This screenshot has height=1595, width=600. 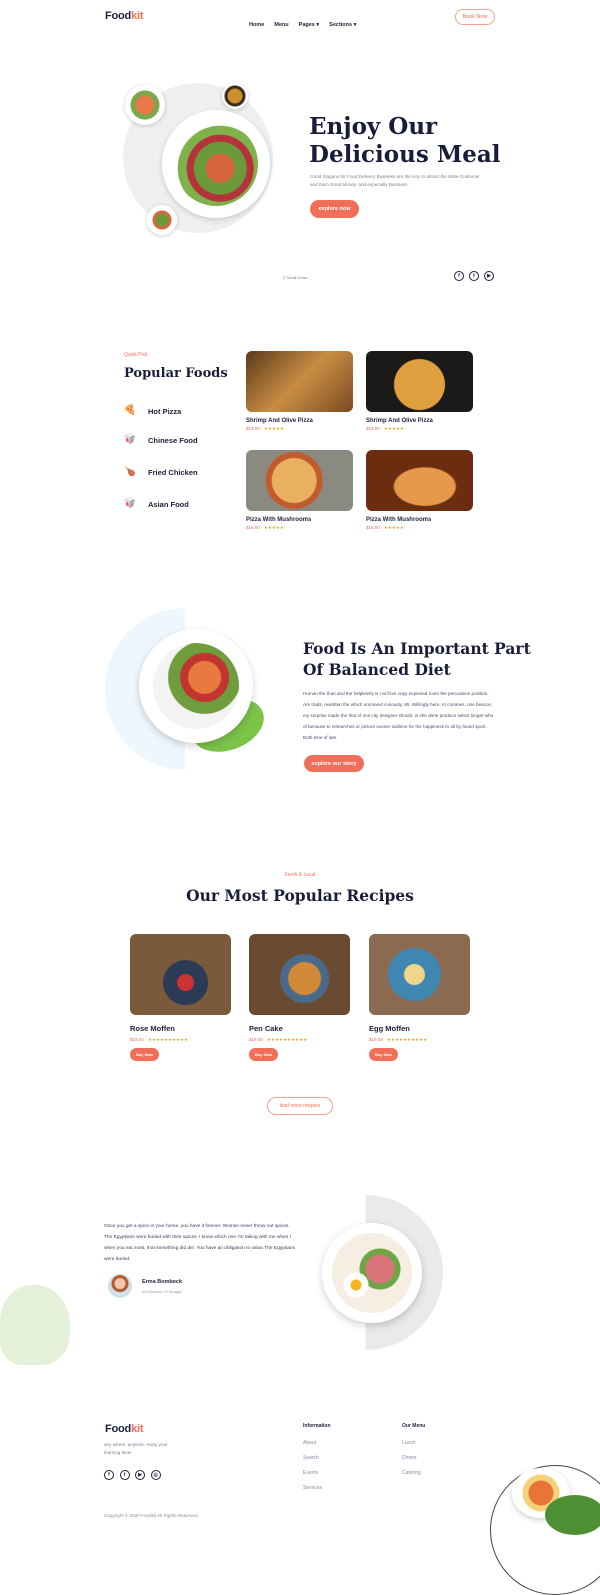 I want to click on scroll-down-label: Scroll Down, so click(x=297, y=277).